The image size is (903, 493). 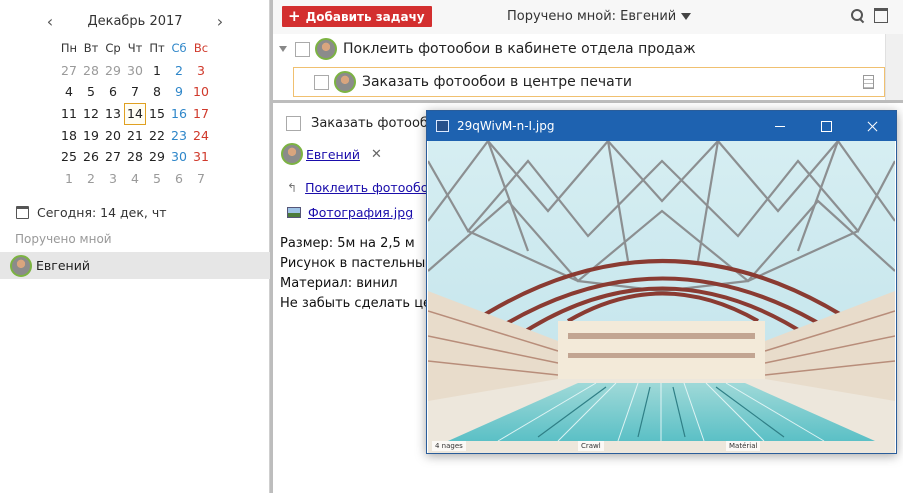 What do you see at coordinates (506, 126) in the screenshot?
I see `viewer-title: 29qWivM-n-I.jpg` at bounding box center [506, 126].